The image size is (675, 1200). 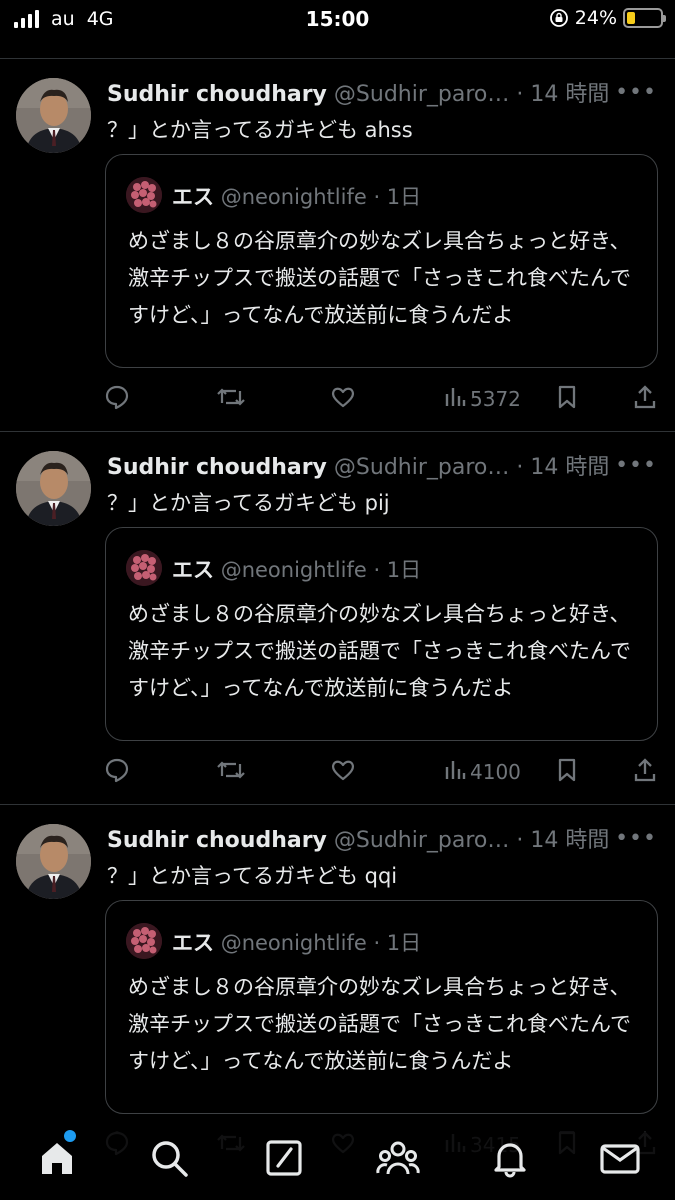 I want to click on compose-icon, so click(x=284, y=1158).